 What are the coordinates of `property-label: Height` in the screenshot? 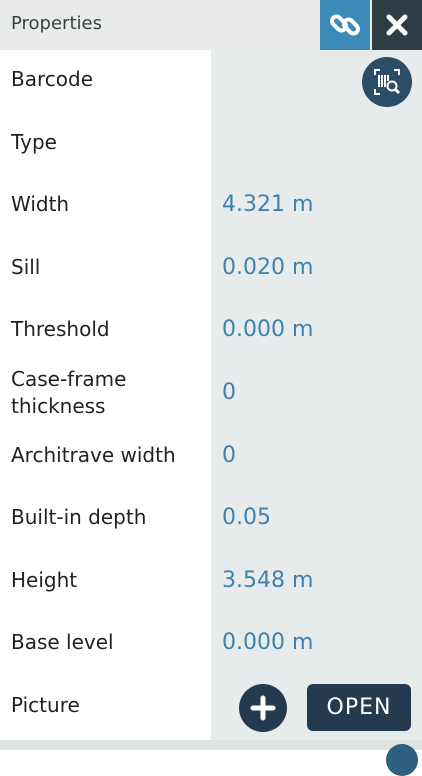 It's located at (44, 580).